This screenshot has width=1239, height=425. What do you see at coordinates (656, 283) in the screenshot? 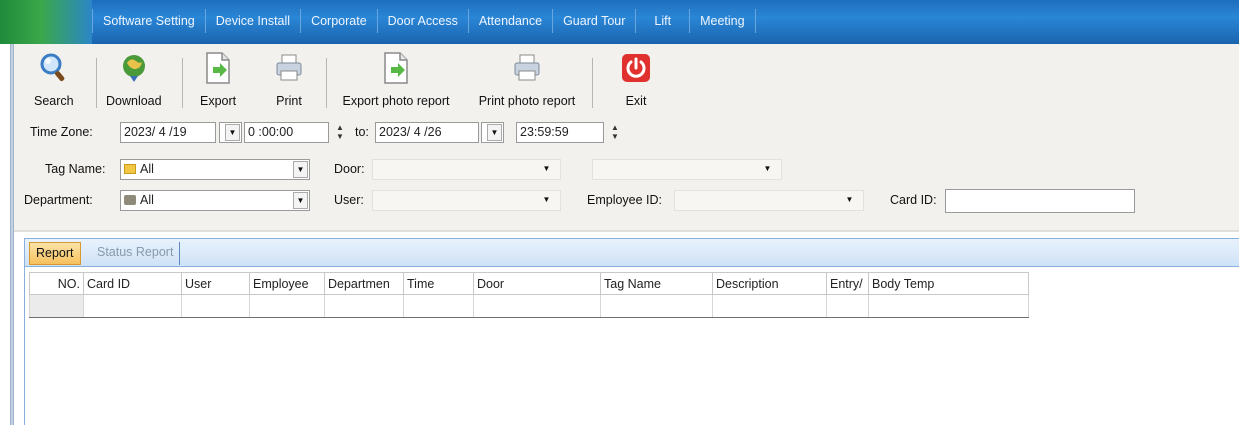
I see `column-header-tag-name: Tag Name` at bounding box center [656, 283].